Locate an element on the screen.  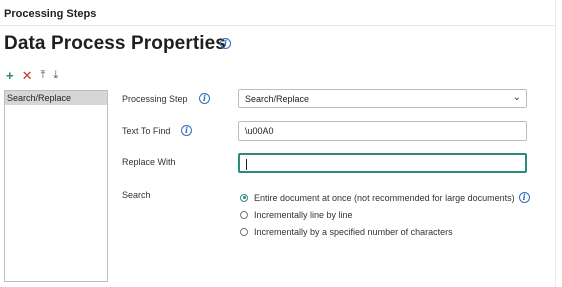
replace-with-input is located at coordinates (382, 163).